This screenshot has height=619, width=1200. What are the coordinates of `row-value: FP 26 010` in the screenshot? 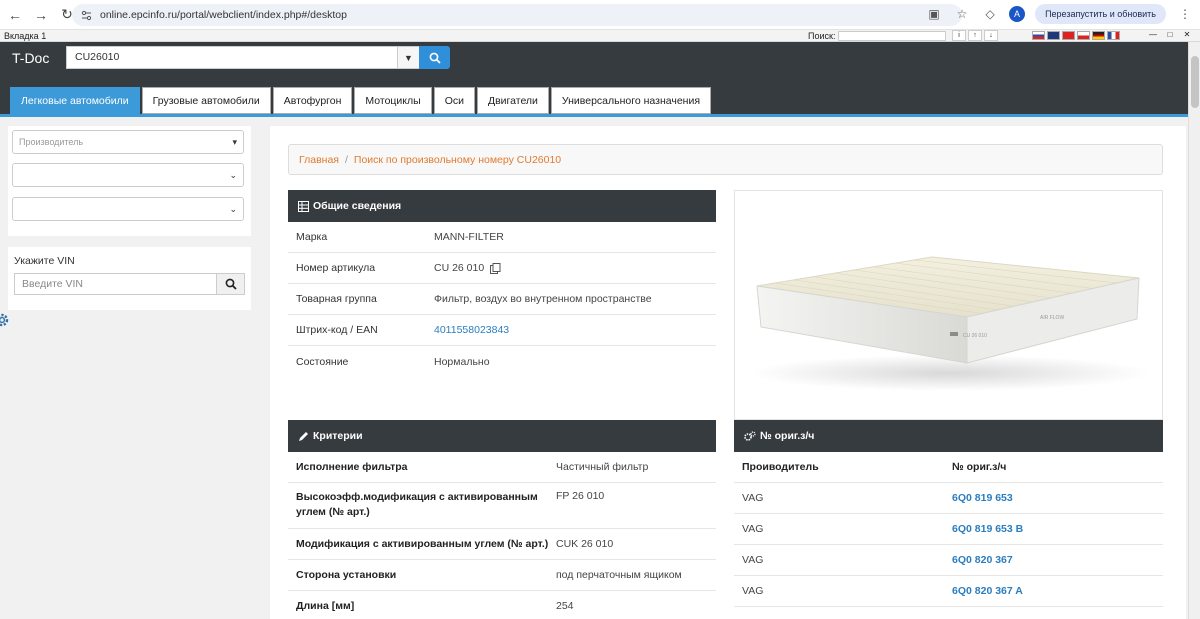 It's located at (580, 496).